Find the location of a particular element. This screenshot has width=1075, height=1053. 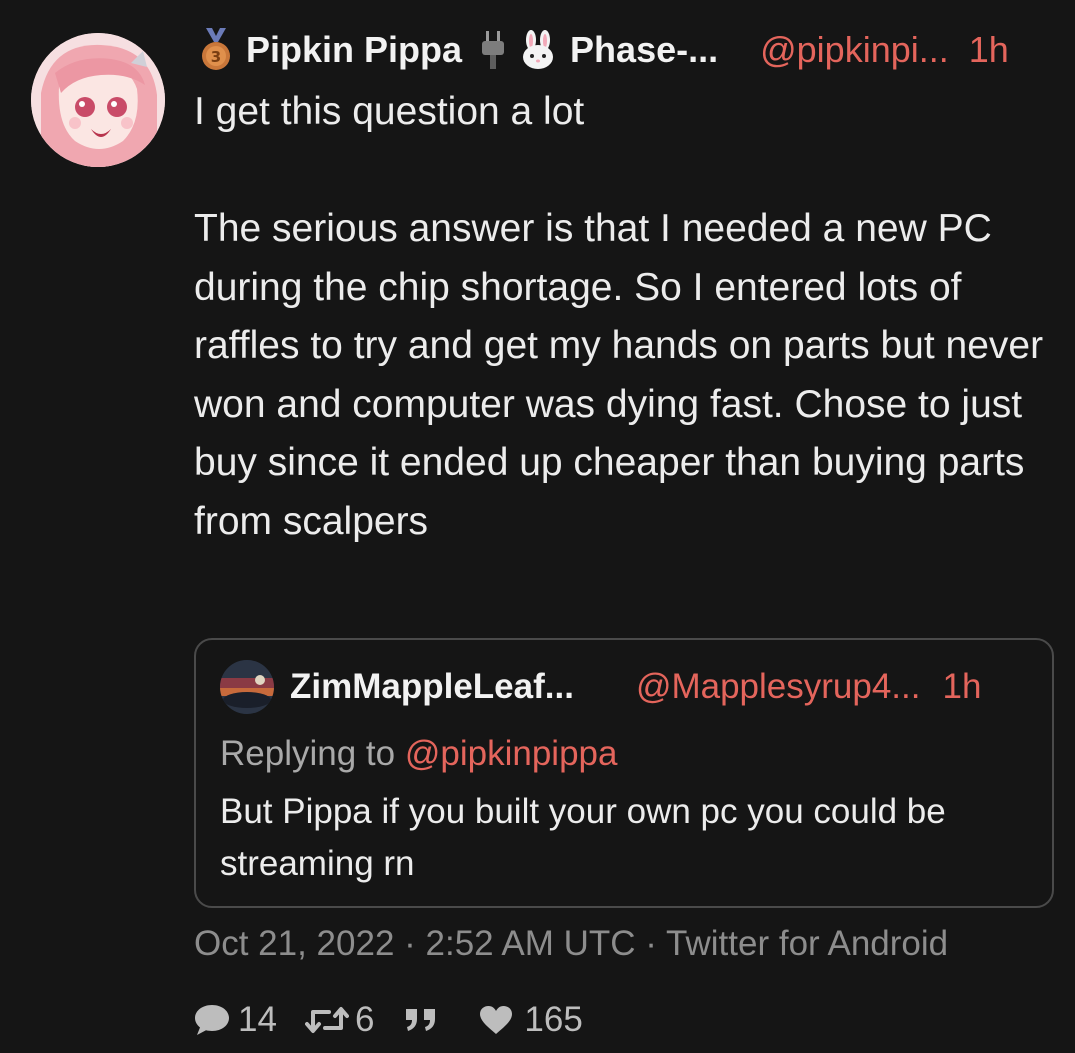

quoted-tweet-header: ZimMappleLeaf... @Mapplesyrup4... 1h is located at coordinates (665, 687).